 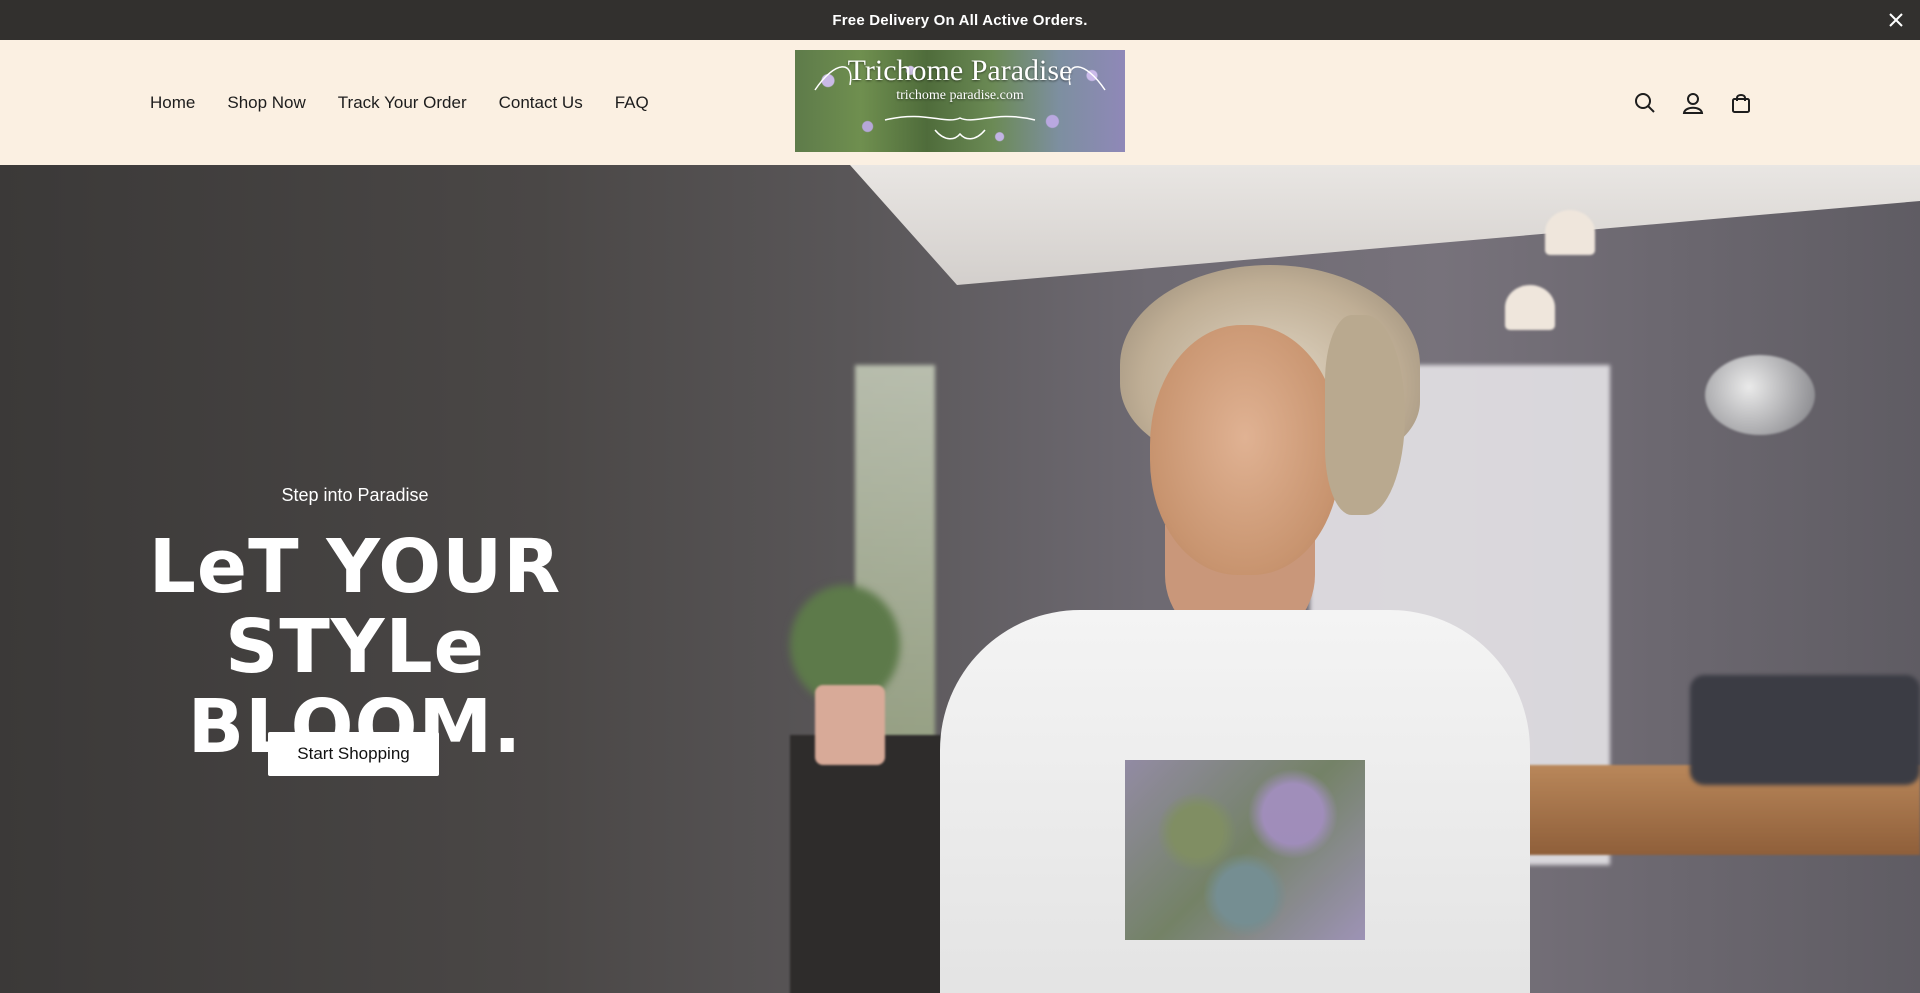 What do you see at coordinates (1385, 225) in the screenshot?
I see `hero-bg-ceiling` at bounding box center [1385, 225].